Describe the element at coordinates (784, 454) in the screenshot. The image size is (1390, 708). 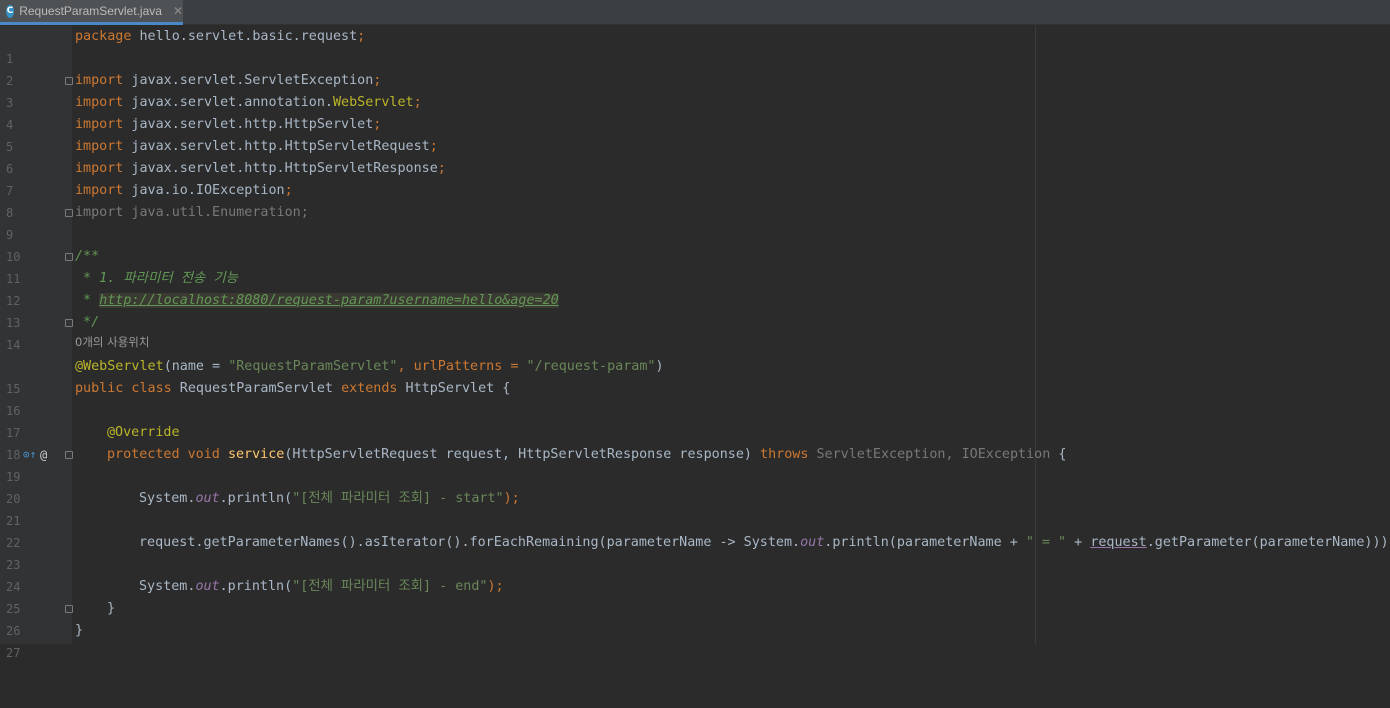
I see `keyword: throws` at that location.